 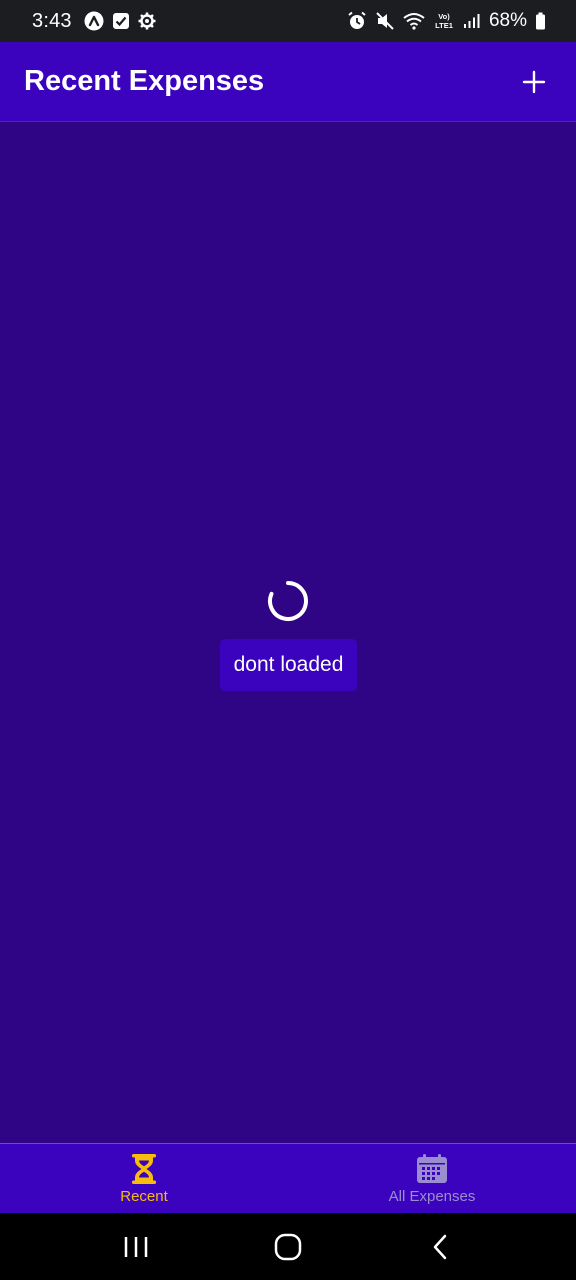 What do you see at coordinates (540, 21) in the screenshot?
I see `battery-icon` at bounding box center [540, 21].